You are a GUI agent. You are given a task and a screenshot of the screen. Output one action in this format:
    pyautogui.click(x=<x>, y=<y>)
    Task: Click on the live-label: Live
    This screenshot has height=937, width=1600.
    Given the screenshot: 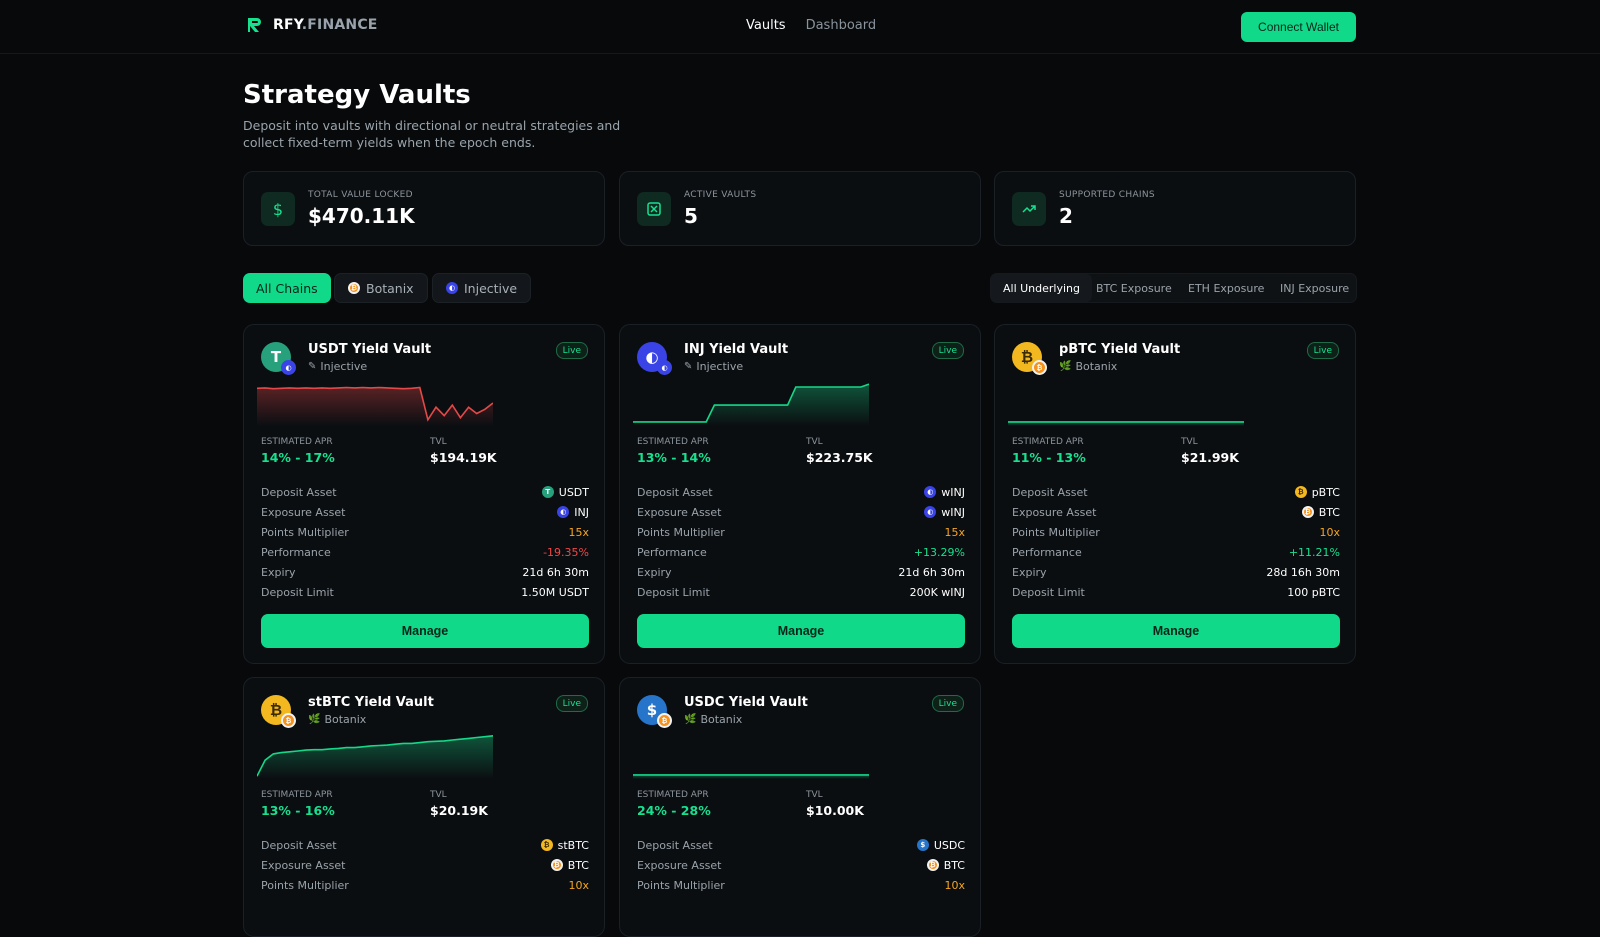 What is the action you would take?
    pyautogui.click(x=947, y=703)
    